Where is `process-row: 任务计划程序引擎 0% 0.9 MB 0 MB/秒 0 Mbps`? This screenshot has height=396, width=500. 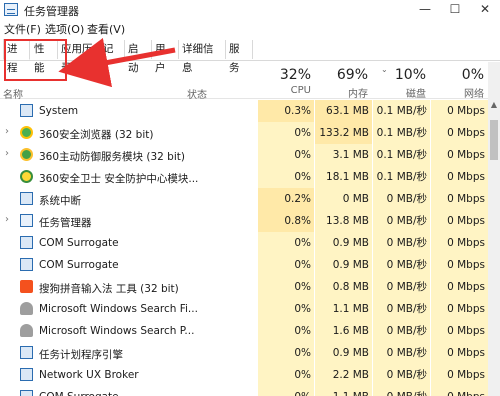 process-row: 任务计划程序引擎 0% 0.9 MB 0 MB/秒 0 Mbps is located at coordinates (244, 353).